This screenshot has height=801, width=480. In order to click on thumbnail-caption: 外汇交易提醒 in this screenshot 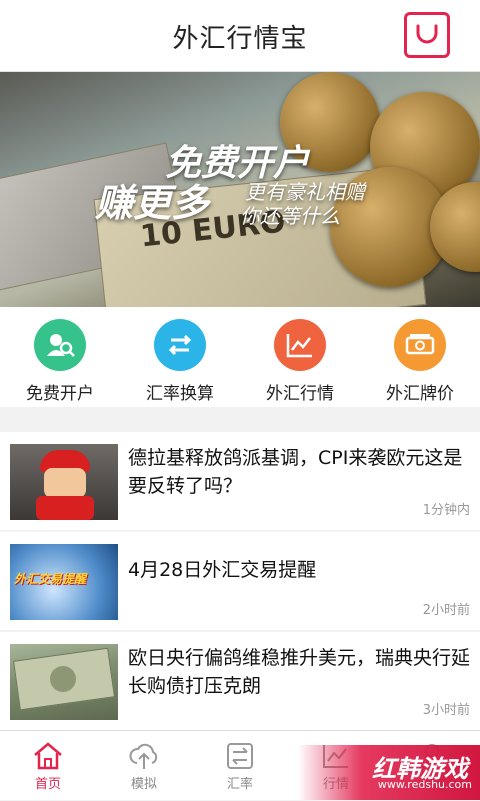, I will do `click(50, 579)`.